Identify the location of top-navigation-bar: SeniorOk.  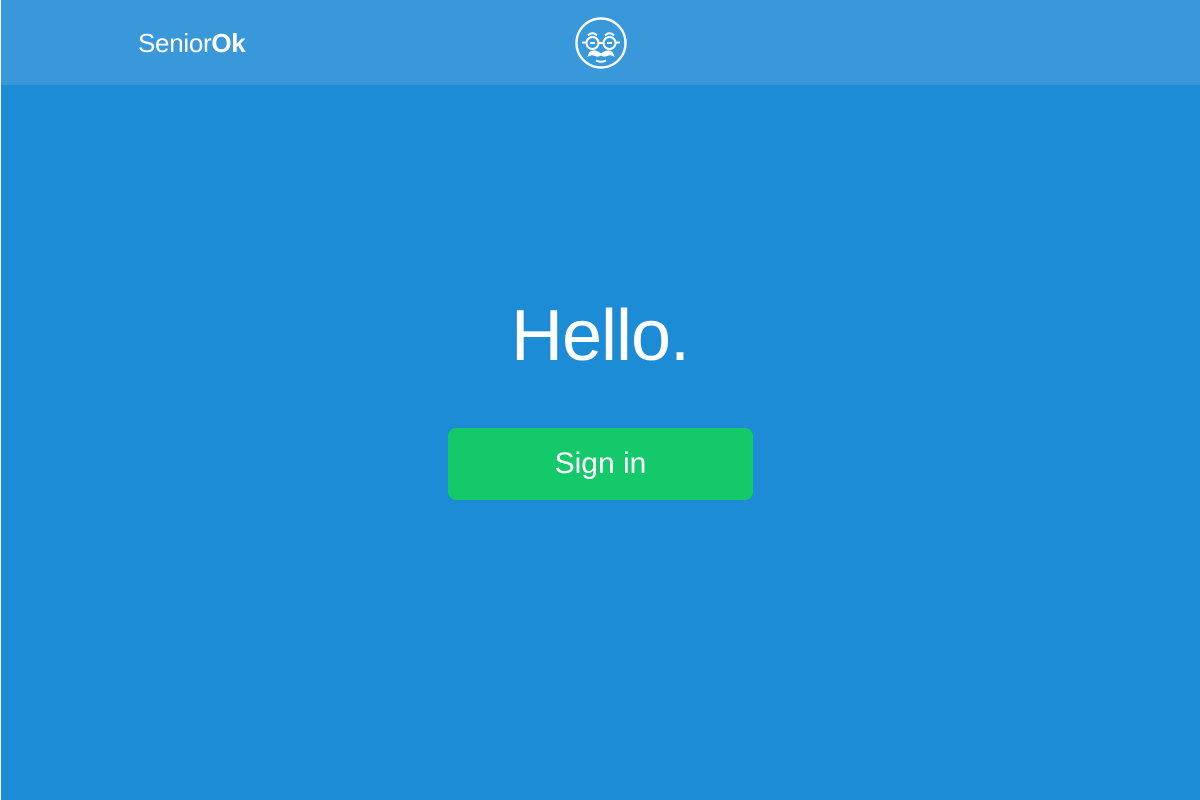
(600, 42).